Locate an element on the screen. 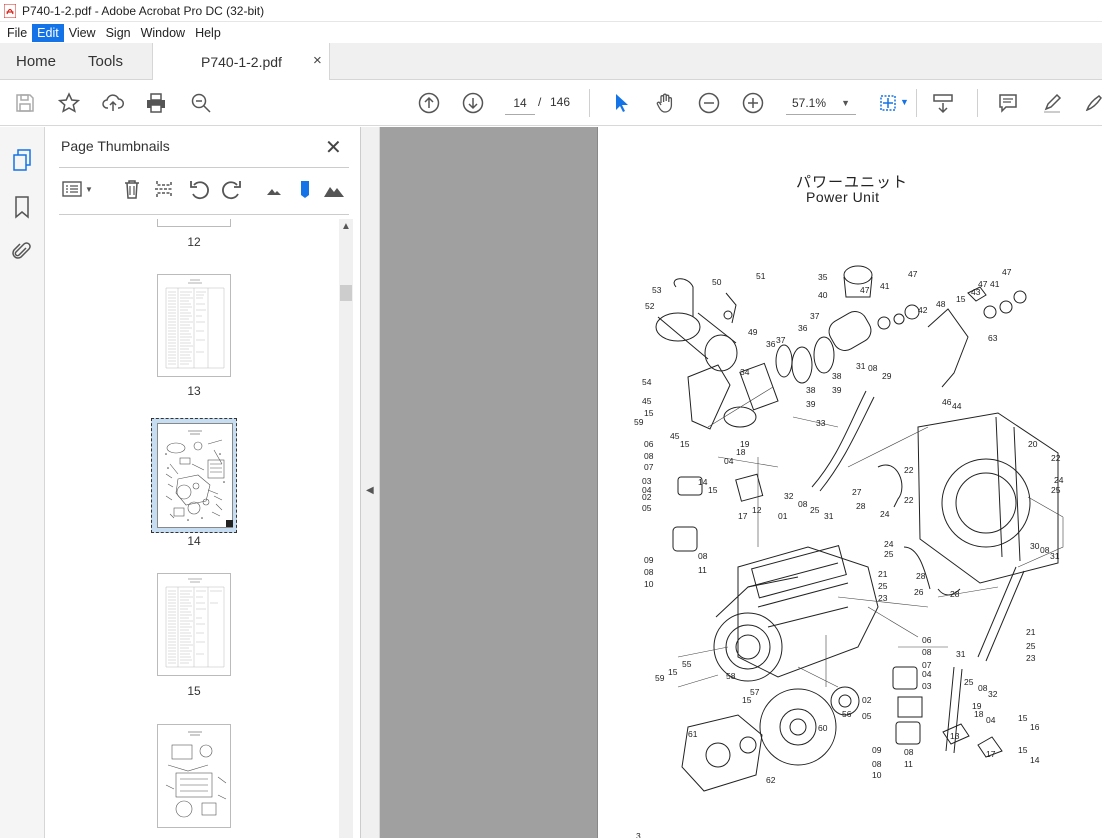 This screenshot has height=838, width=1102. draw-pen-icon is located at coordinates (1092, 103).